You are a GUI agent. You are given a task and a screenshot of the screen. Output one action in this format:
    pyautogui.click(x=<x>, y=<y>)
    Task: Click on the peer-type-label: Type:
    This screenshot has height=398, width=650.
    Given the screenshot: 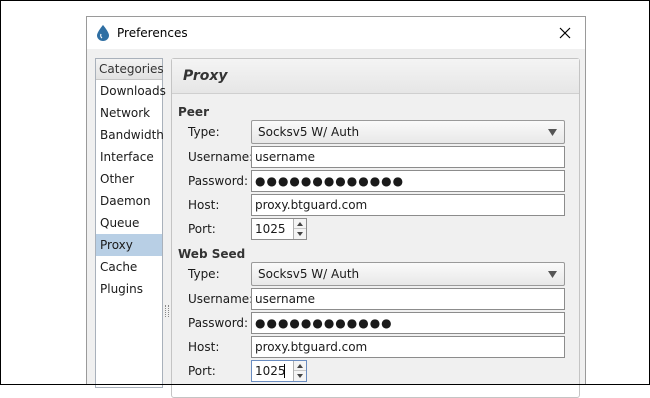 What is the action you would take?
    pyautogui.click(x=204, y=132)
    